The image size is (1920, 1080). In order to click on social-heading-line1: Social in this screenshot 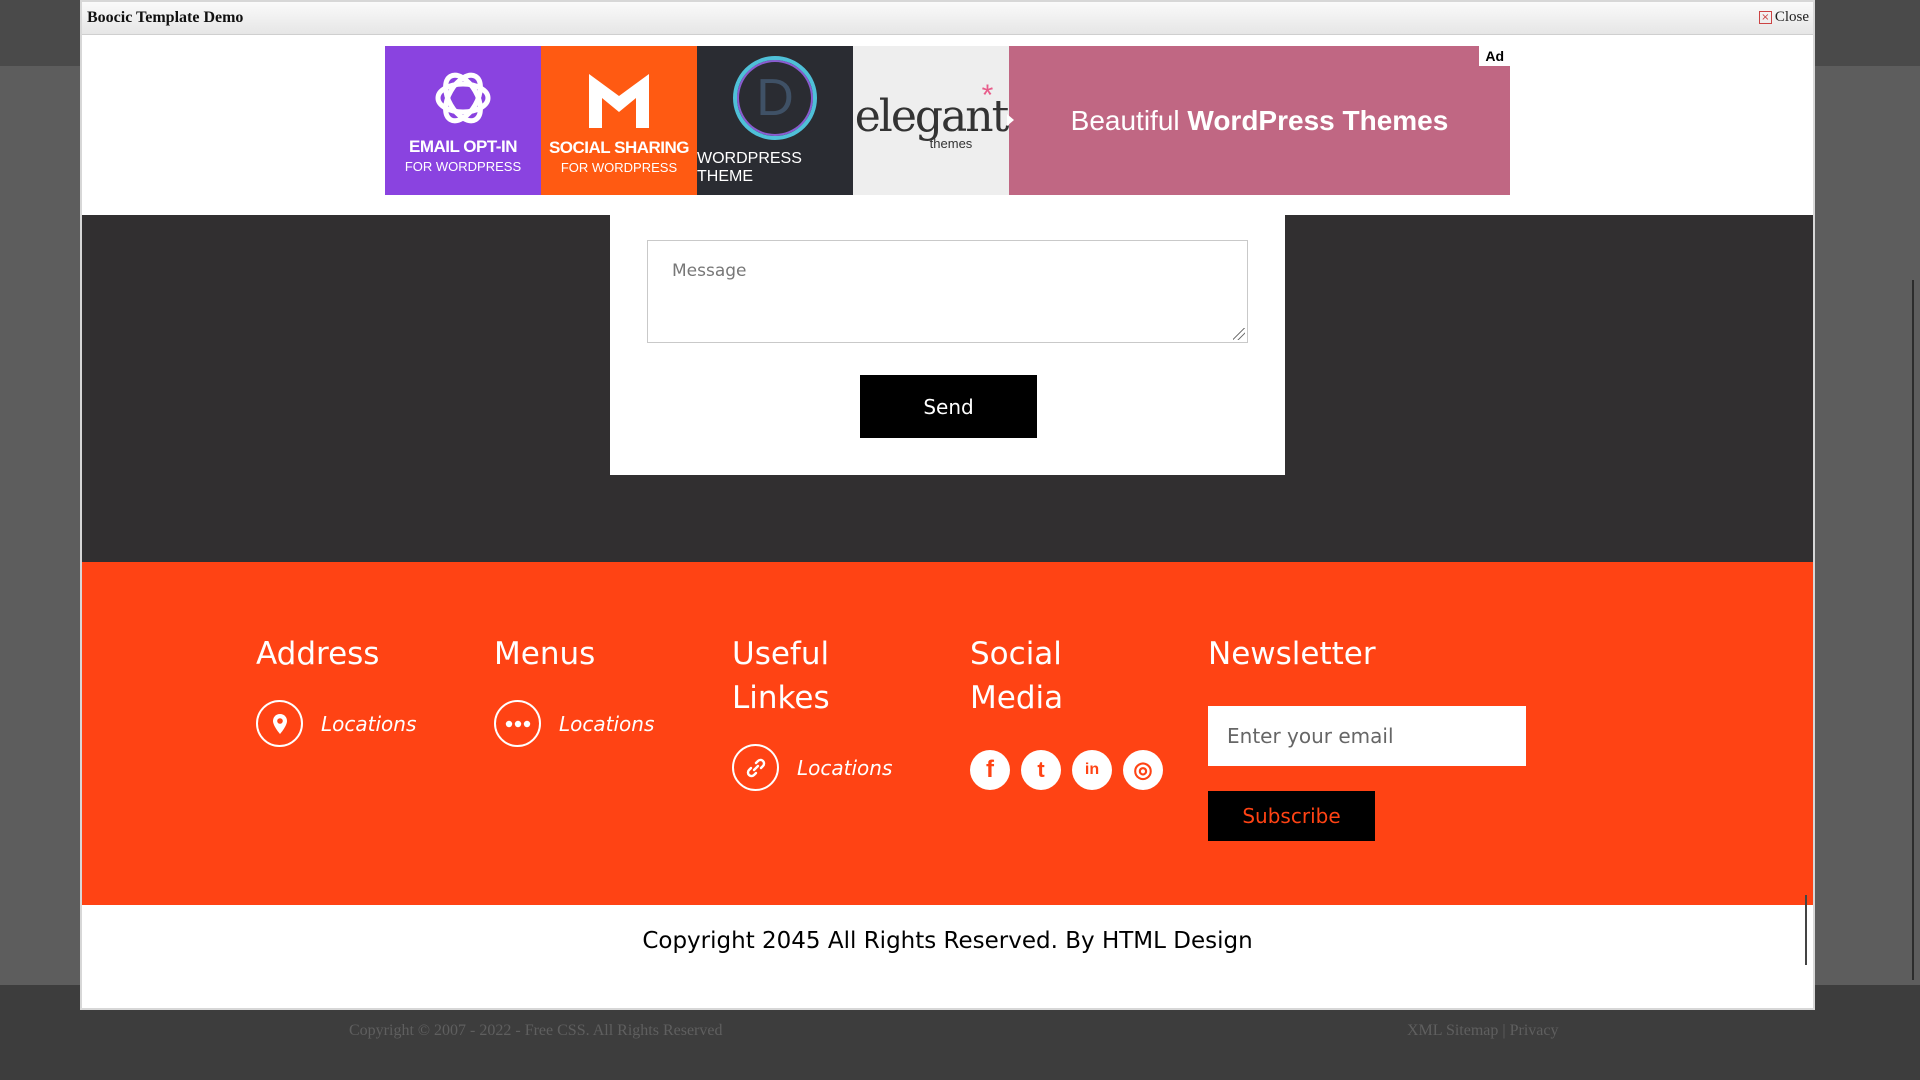, I will do `click(1016, 654)`.